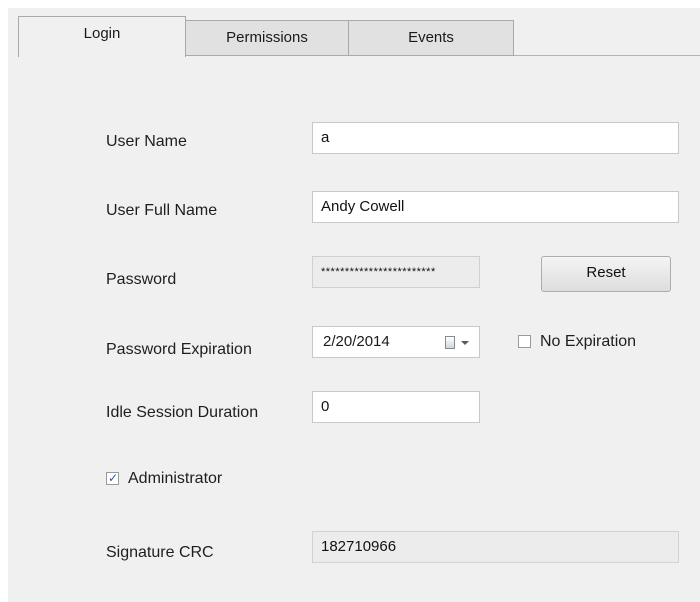 The width and height of the screenshot is (700, 602). I want to click on user-name-input: a, so click(495, 138).